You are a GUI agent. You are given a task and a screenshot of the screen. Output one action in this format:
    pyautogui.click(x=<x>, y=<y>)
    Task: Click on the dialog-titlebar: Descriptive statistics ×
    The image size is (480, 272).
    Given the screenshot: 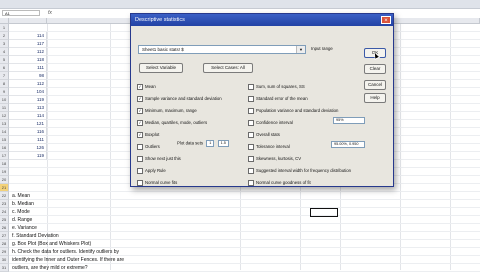 What is the action you would take?
    pyautogui.click(x=262, y=20)
    